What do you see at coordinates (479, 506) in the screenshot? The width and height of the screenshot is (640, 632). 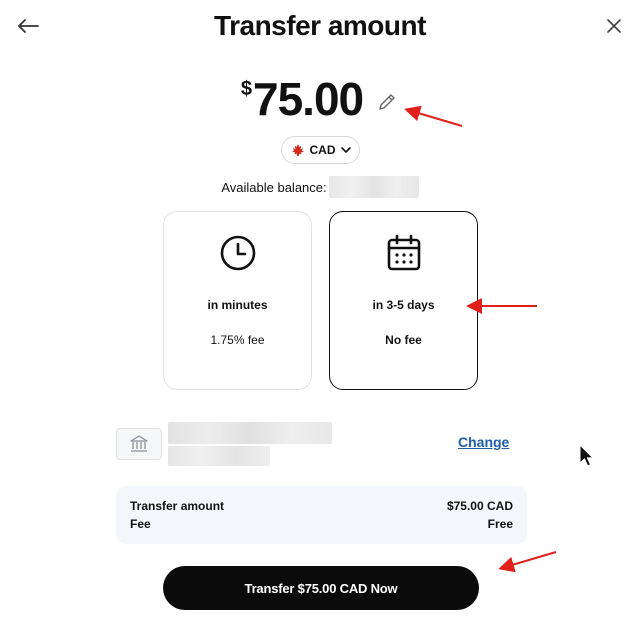 I see `summary-value: $75.00 CAD` at bounding box center [479, 506].